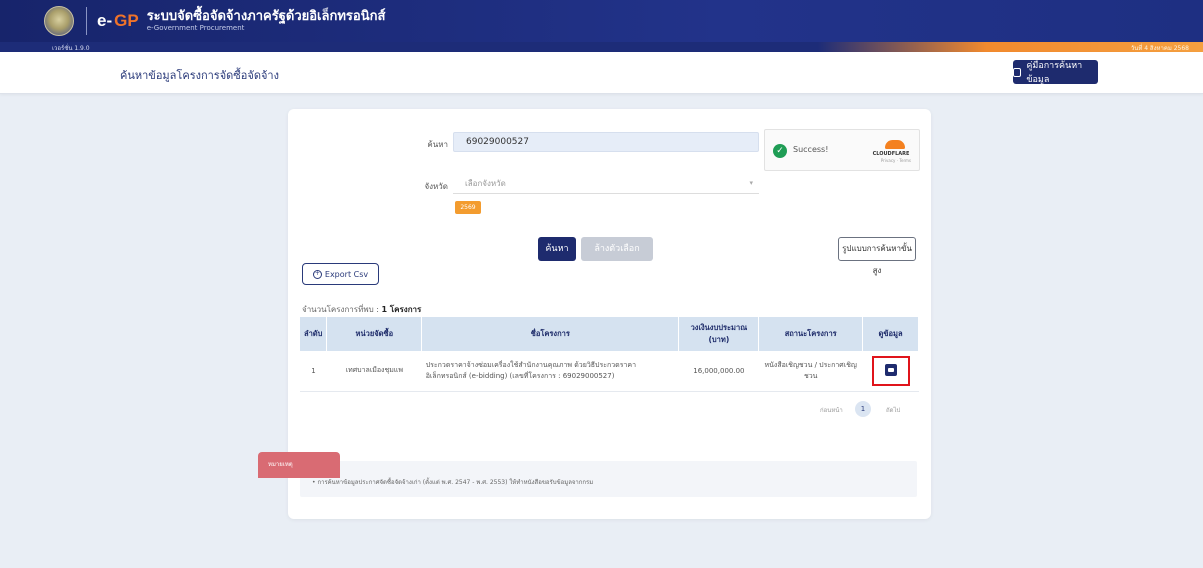 Image resolution: width=1203 pixels, height=568 pixels. Describe the element at coordinates (891, 154) in the screenshot. I see `cloudflare-brand: CLOUDFLARE` at that location.